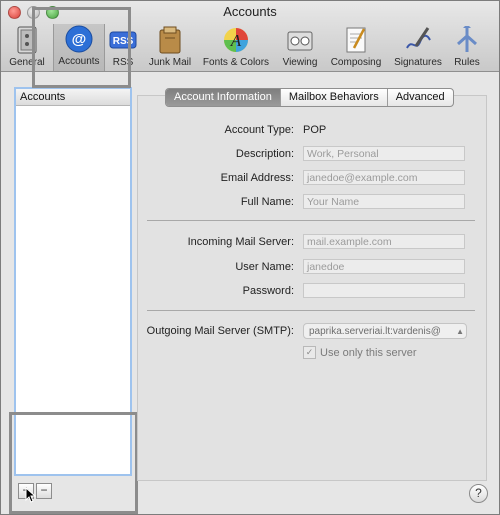 Image resolution: width=500 pixels, height=515 pixels. I want to click on toolbar-composing: Composing, so click(356, 47).